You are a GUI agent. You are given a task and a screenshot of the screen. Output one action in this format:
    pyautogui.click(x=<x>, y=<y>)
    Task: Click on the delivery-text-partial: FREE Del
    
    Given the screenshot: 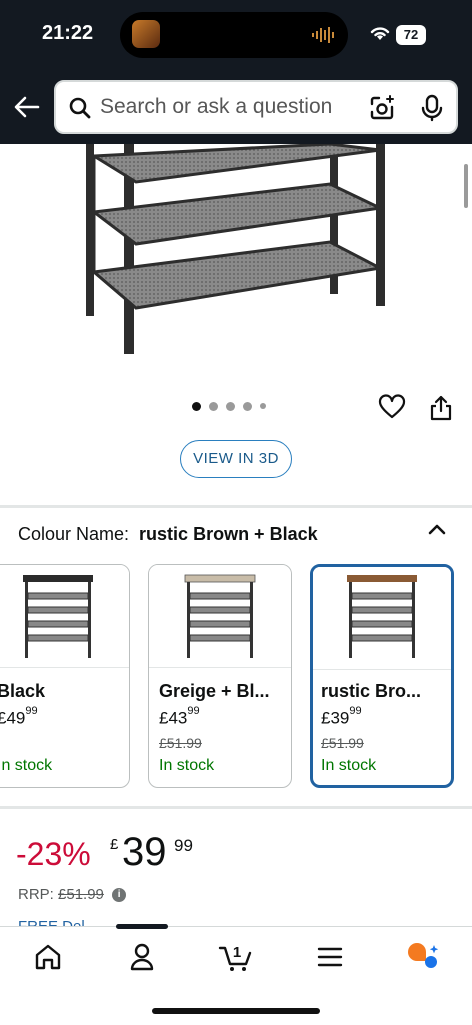 What is the action you would take?
    pyautogui.click(x=68, y=922)
    